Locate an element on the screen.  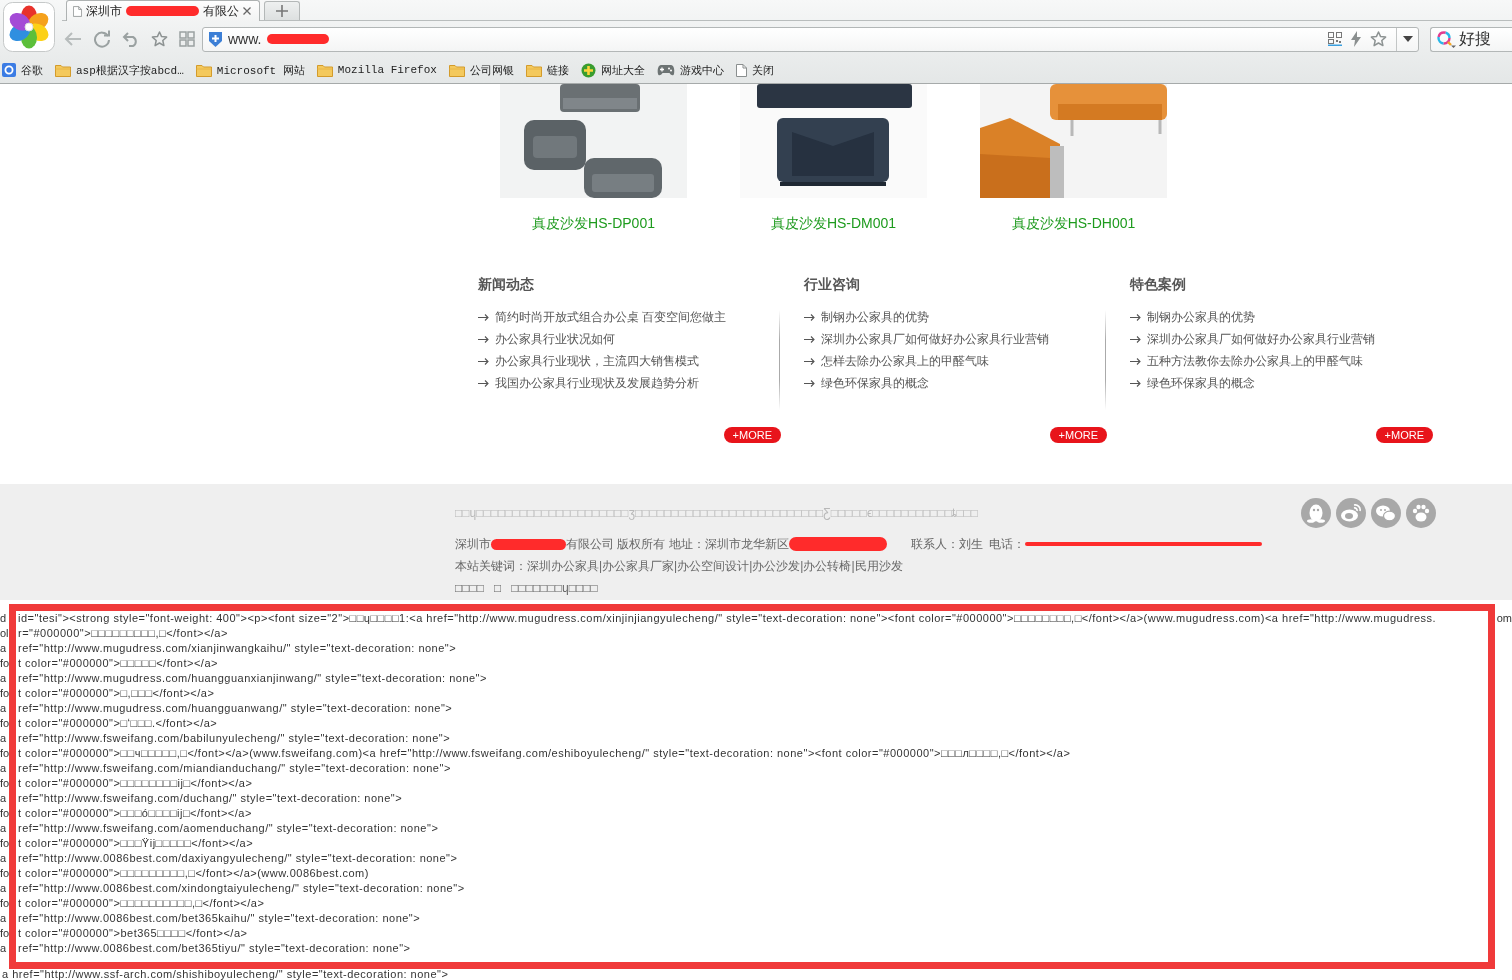
code-line: ref="http://www.fsweifang.com/duchang/" style="text-decoration: none"> is located at coordinates (210, 798).